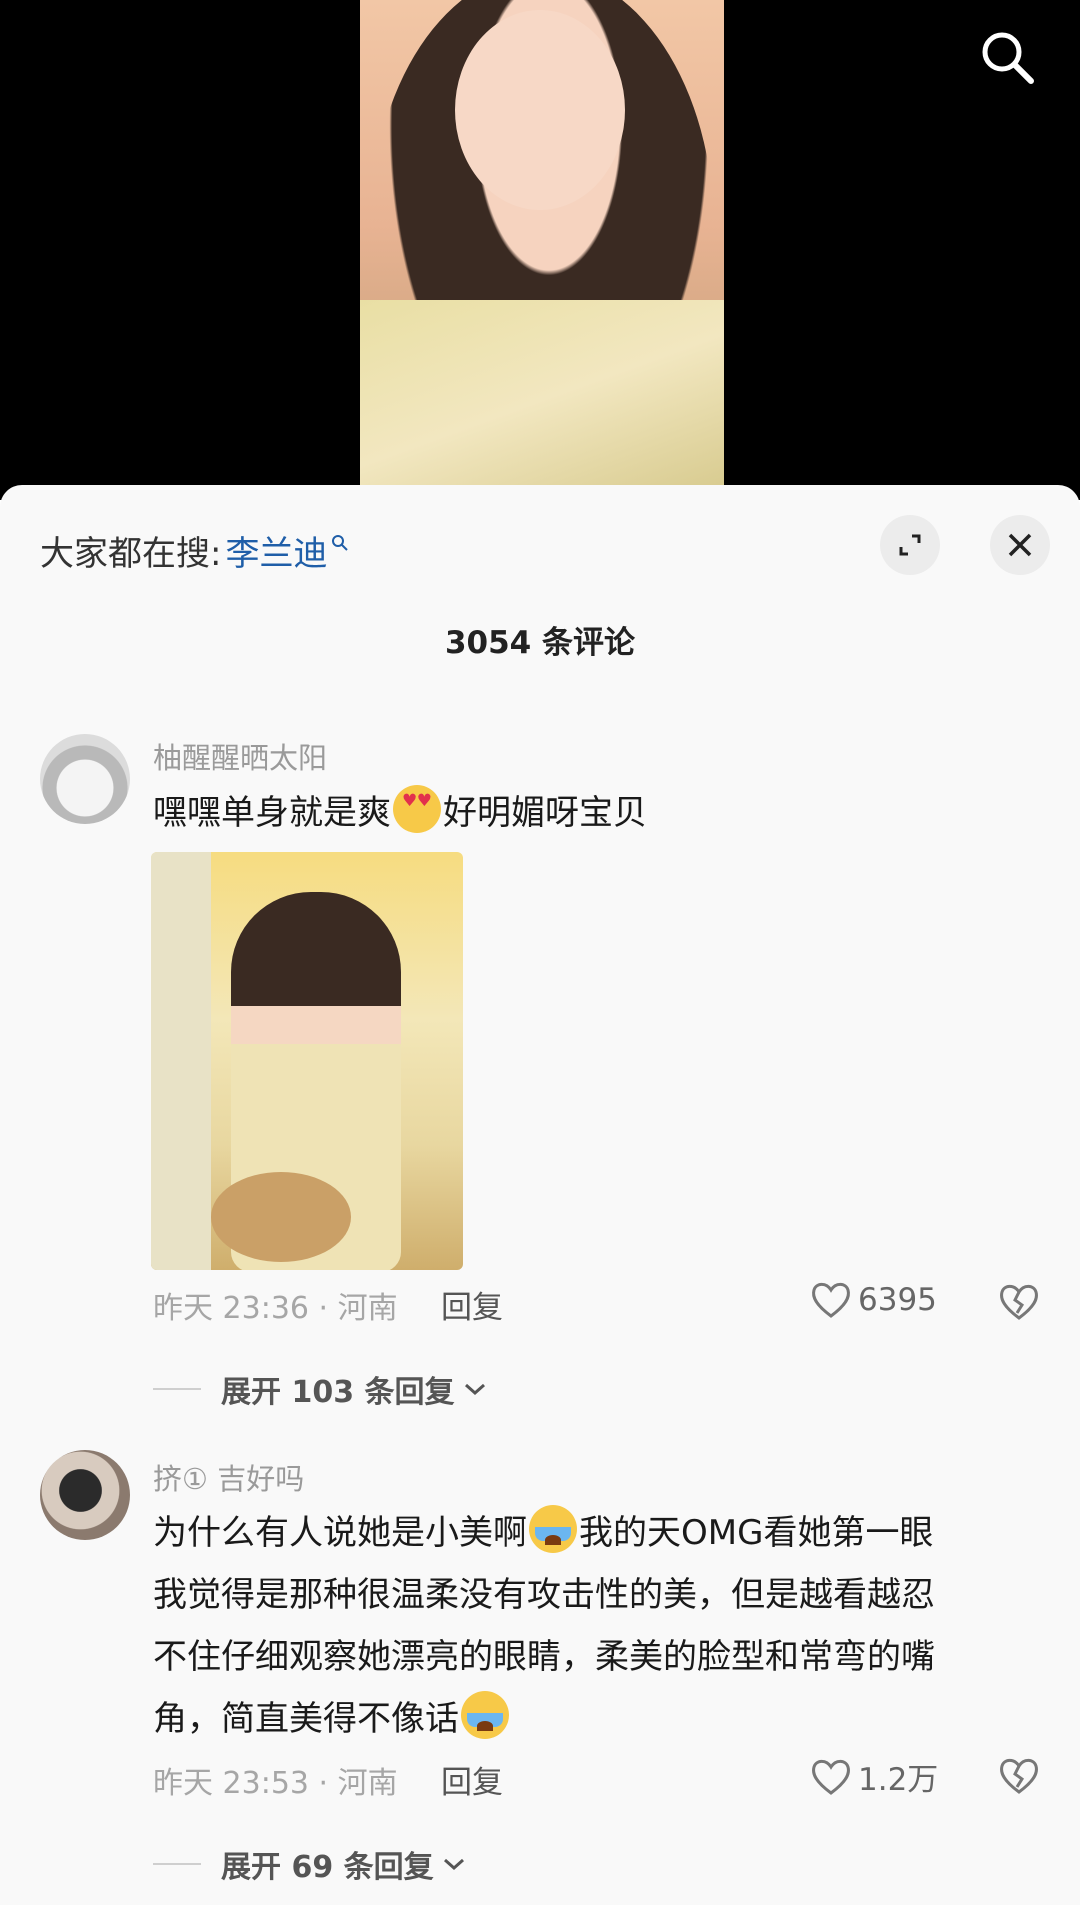  Describe the element at coordinates (545, 813) in the screenshot. I see `comment-text-part: 好明媚呀宝贝` at that location.